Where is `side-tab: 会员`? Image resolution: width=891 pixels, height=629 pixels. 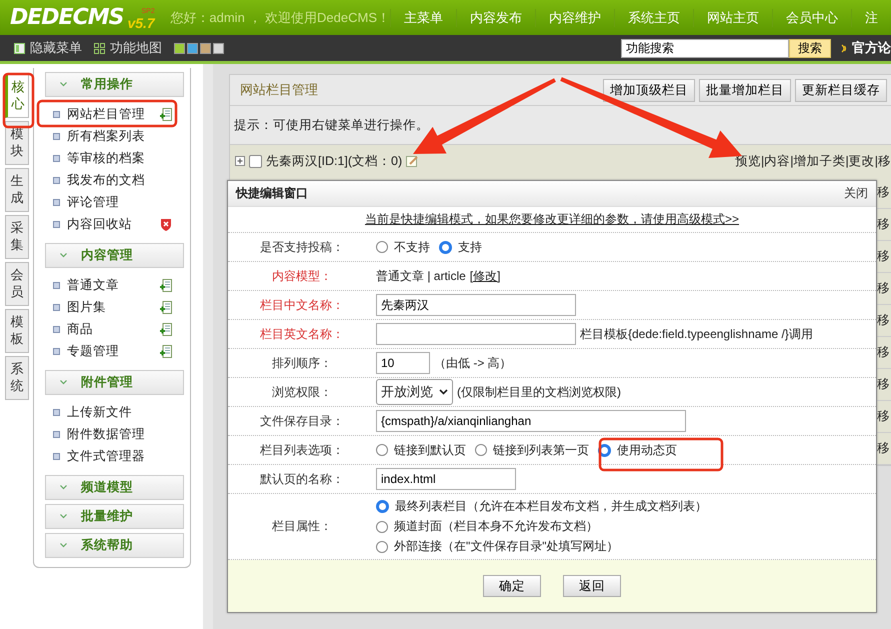 side-tab: 会员 is located at coordinates (17, 284).